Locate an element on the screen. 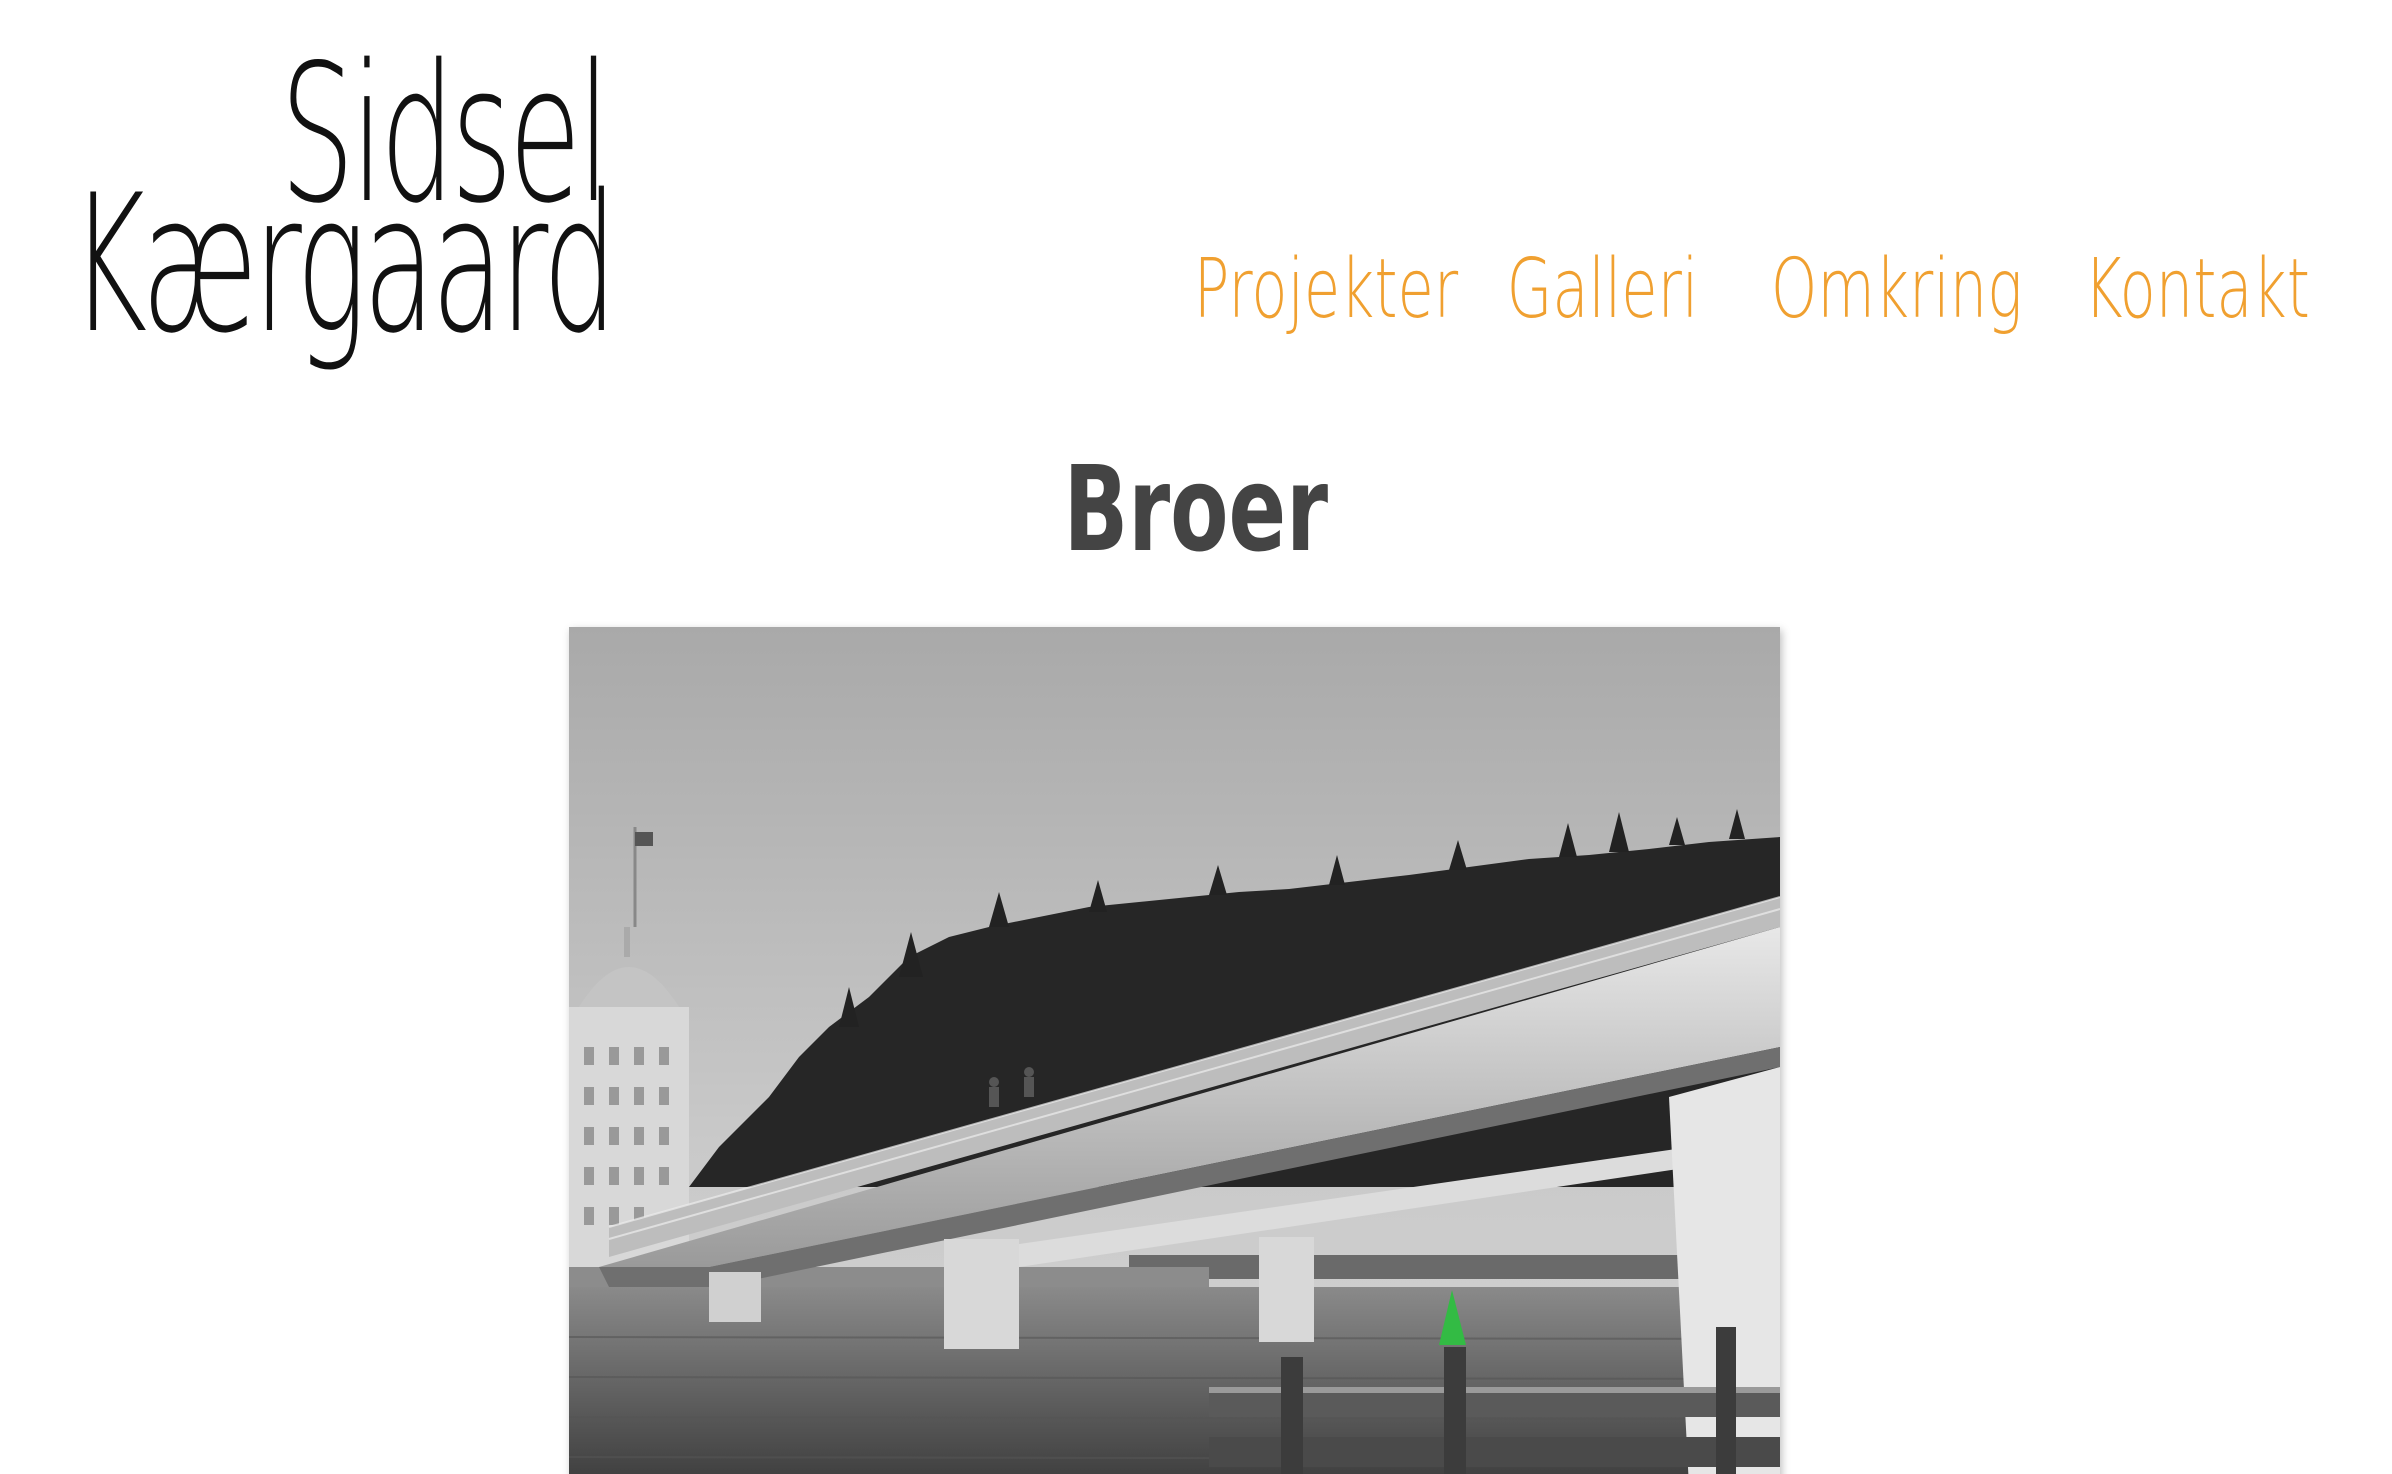  page-title-text: Broer is located at coordinates (1196, 509).